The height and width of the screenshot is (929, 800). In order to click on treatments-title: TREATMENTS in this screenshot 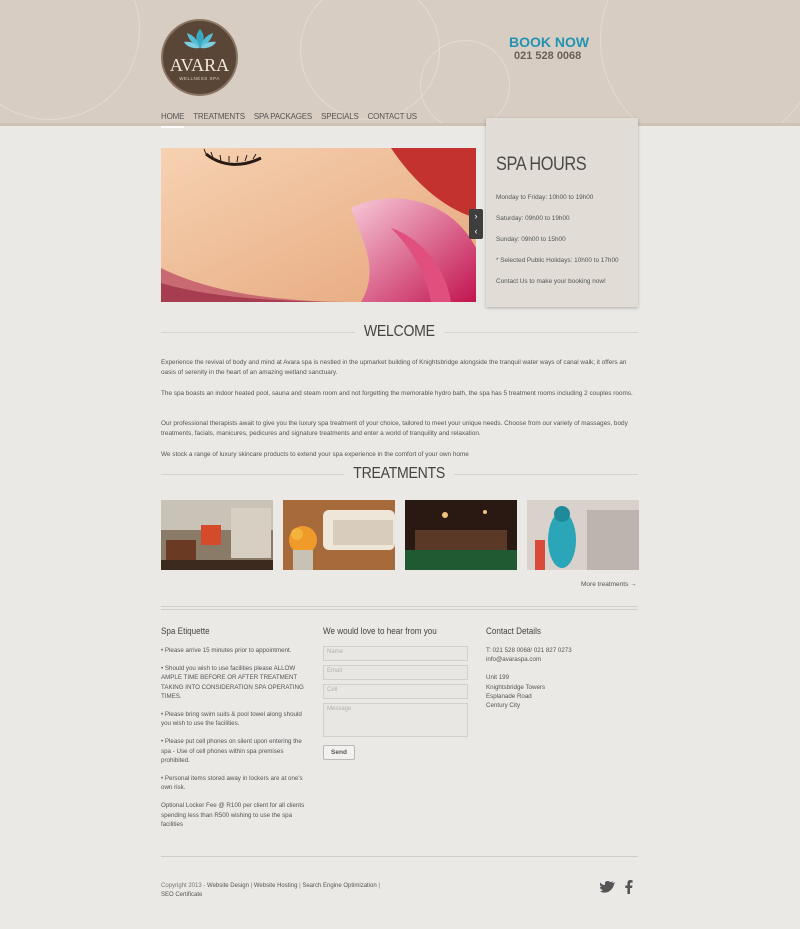, I will do `click(399, 474)`.